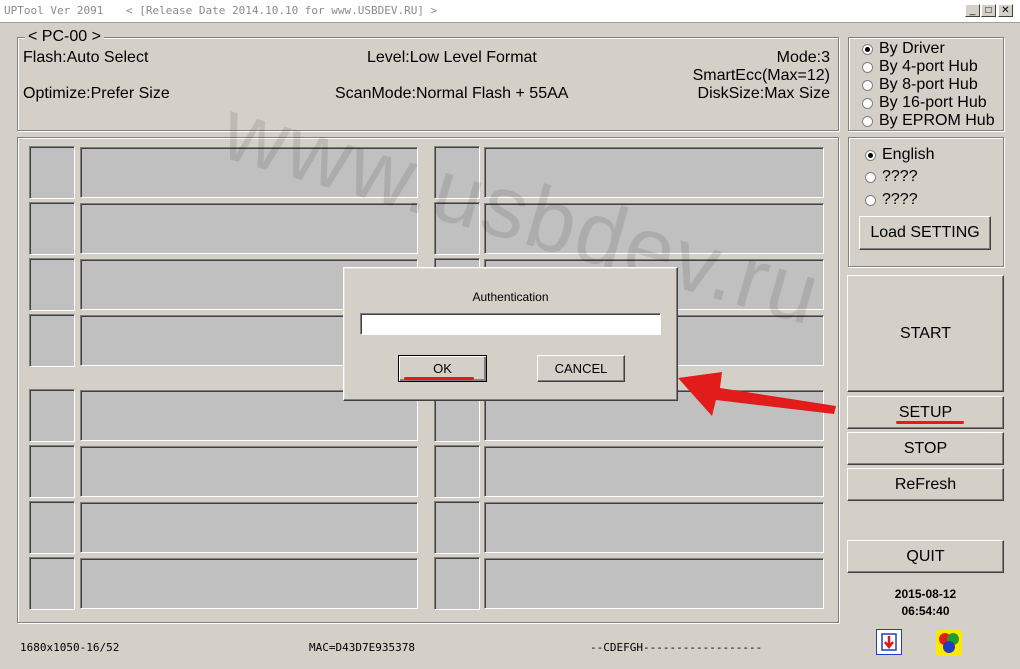 This screenshot has width=1020, height=669. What do you see at coordinates (757, 394) in the screenshot?
I see `annotation-arrow-icon` at bounding box center [757, 394].